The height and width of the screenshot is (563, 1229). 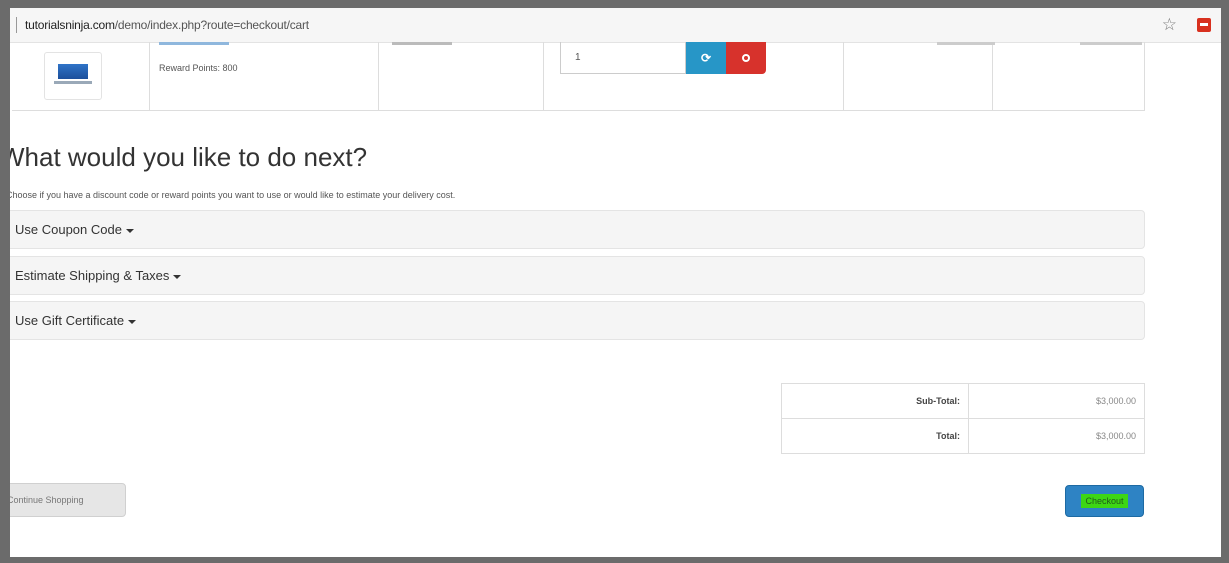 What do you see at coordinates (1111, 43) in the screenshot?
I see `row-total-text` at bounding box center [1111, 43].